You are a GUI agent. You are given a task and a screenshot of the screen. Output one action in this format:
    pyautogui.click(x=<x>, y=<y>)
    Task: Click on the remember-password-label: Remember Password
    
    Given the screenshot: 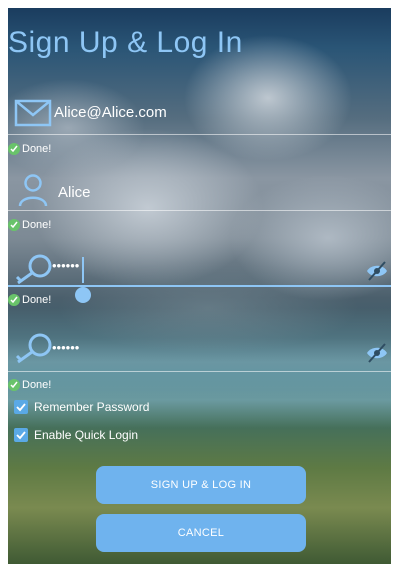 What is the action you would take?
    pyautogui.click(x=92, y=407)
    